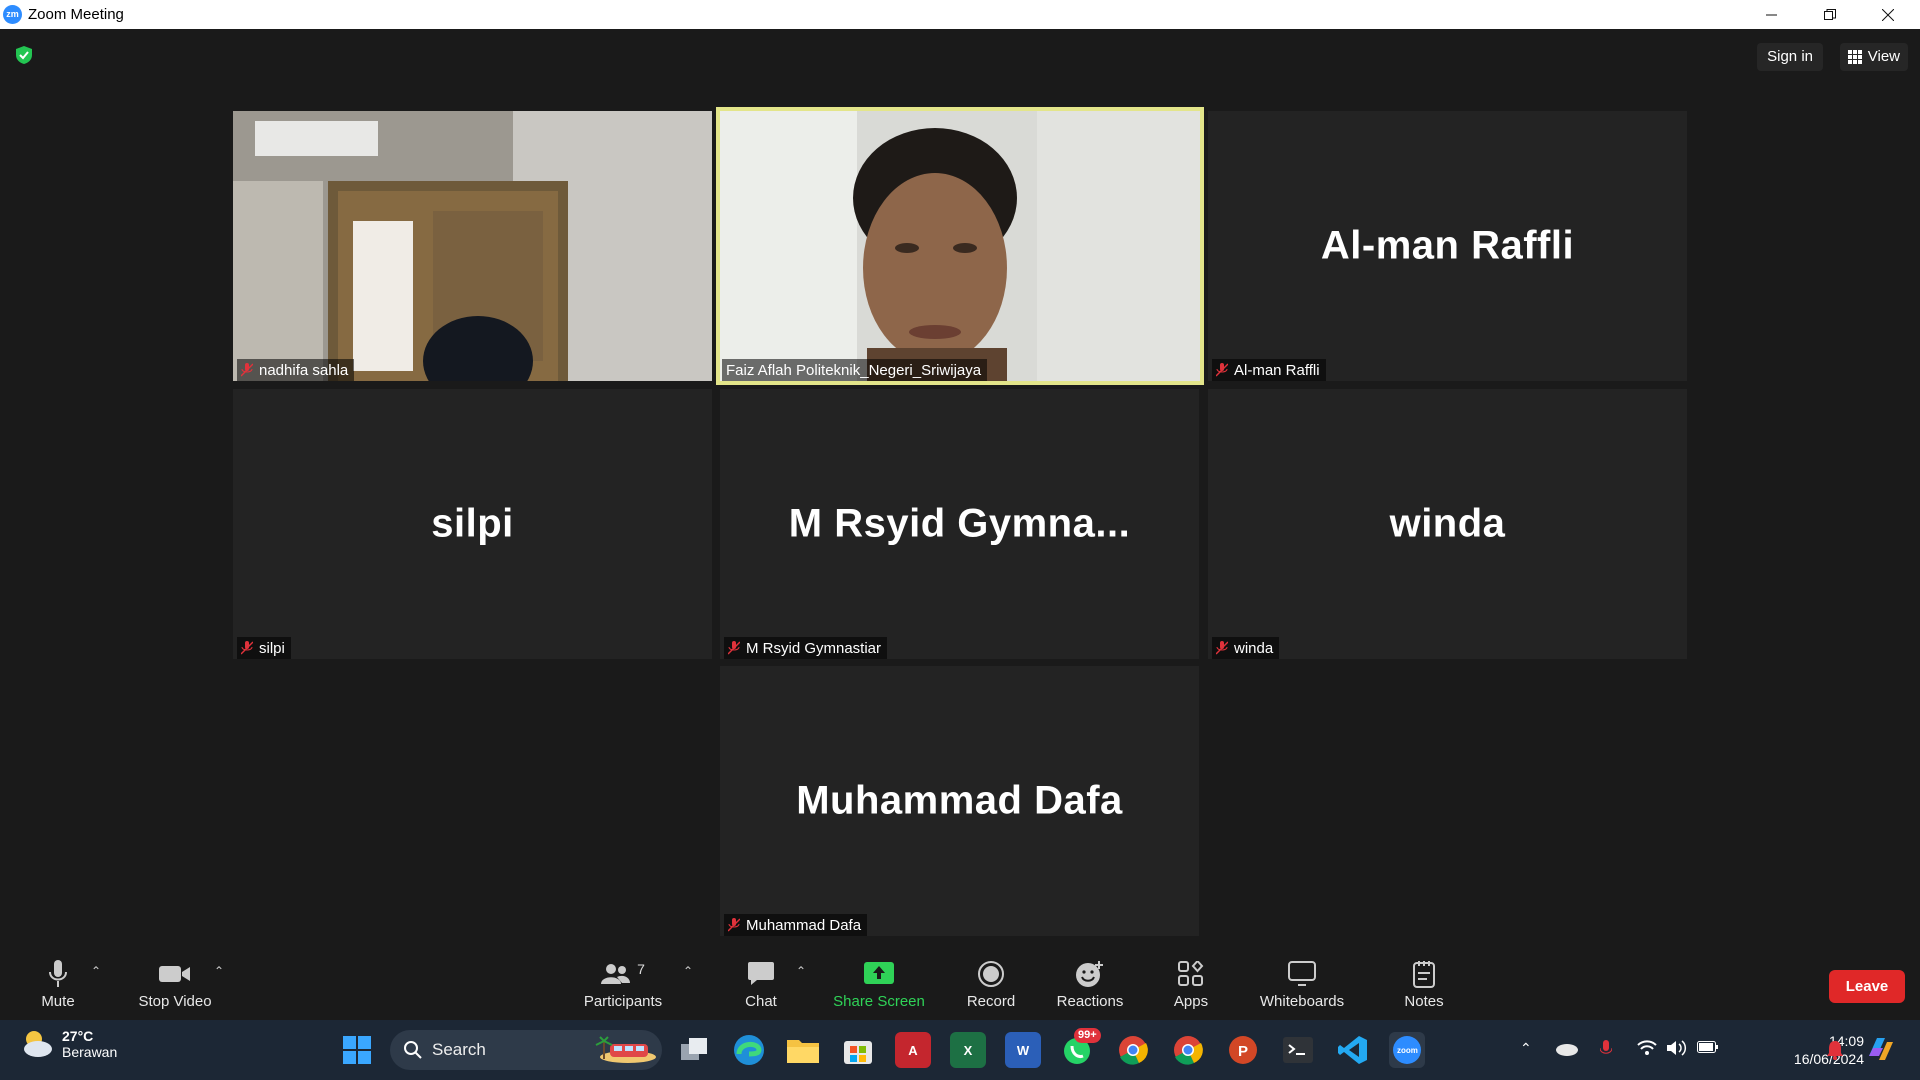 The width and height of the screenshot is (1920, 1080). I want to click on stop-video-label: Stop Video, so click(175, 1001).